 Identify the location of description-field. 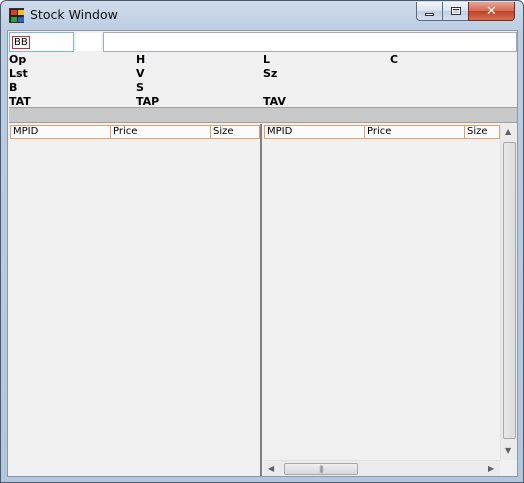
(310, 42).